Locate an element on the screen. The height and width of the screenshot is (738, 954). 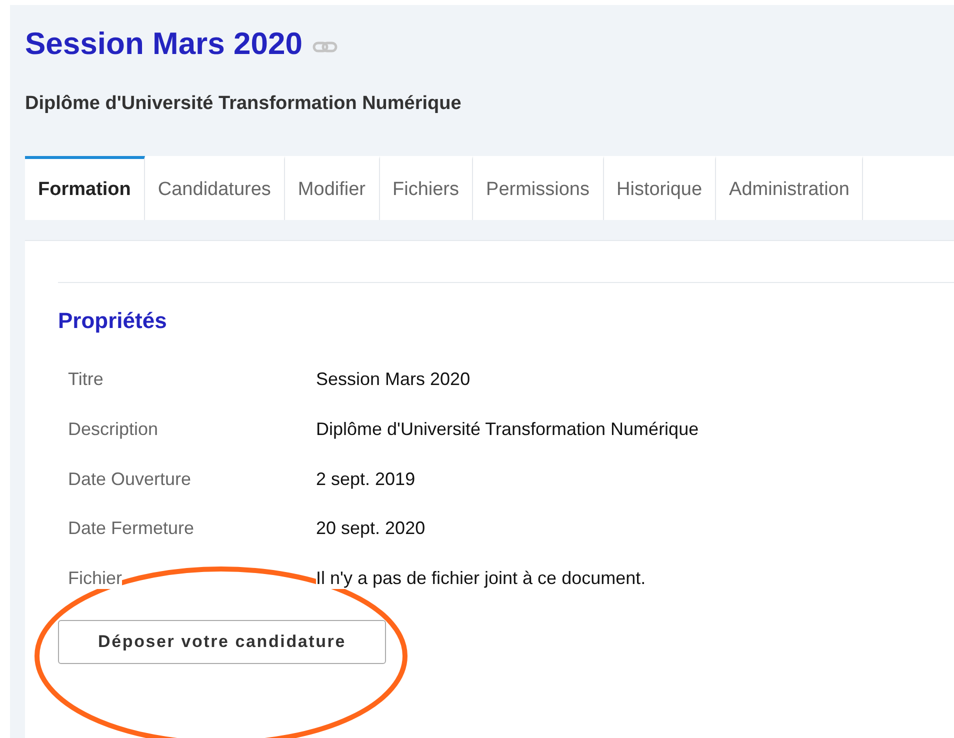
tab: Permissions is located at coordinates (538, 188).